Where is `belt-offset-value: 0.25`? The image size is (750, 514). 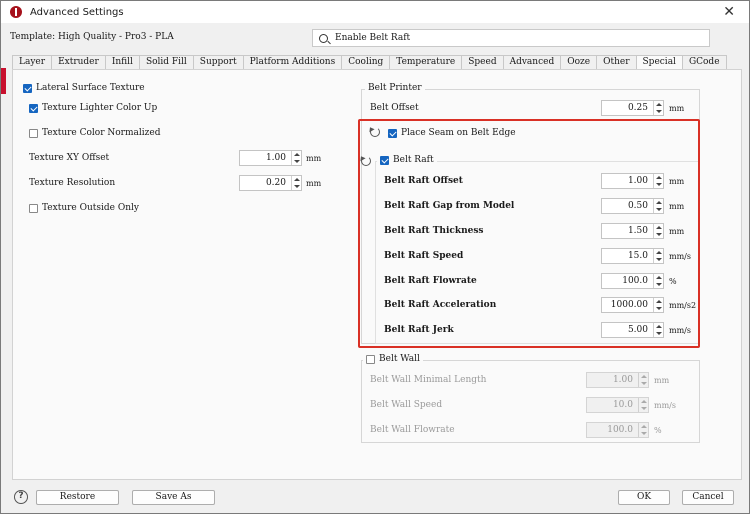 belt-offset-value: 0.25 is located at coordinates (627, 108).